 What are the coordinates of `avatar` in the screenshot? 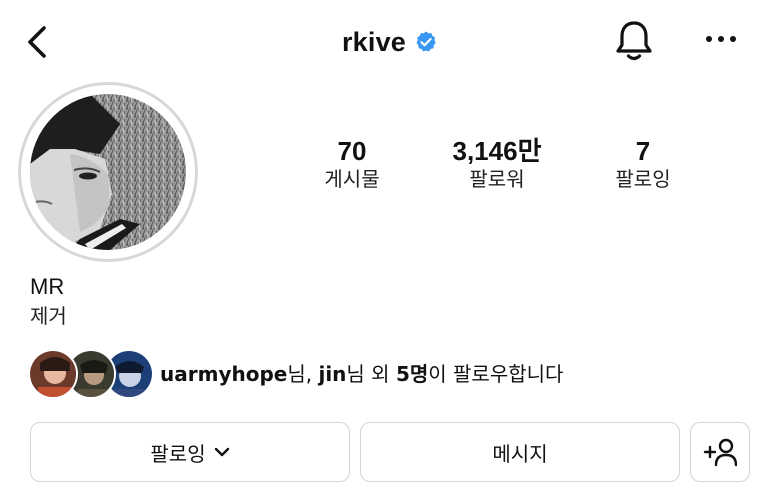 It's located at (108, 172).